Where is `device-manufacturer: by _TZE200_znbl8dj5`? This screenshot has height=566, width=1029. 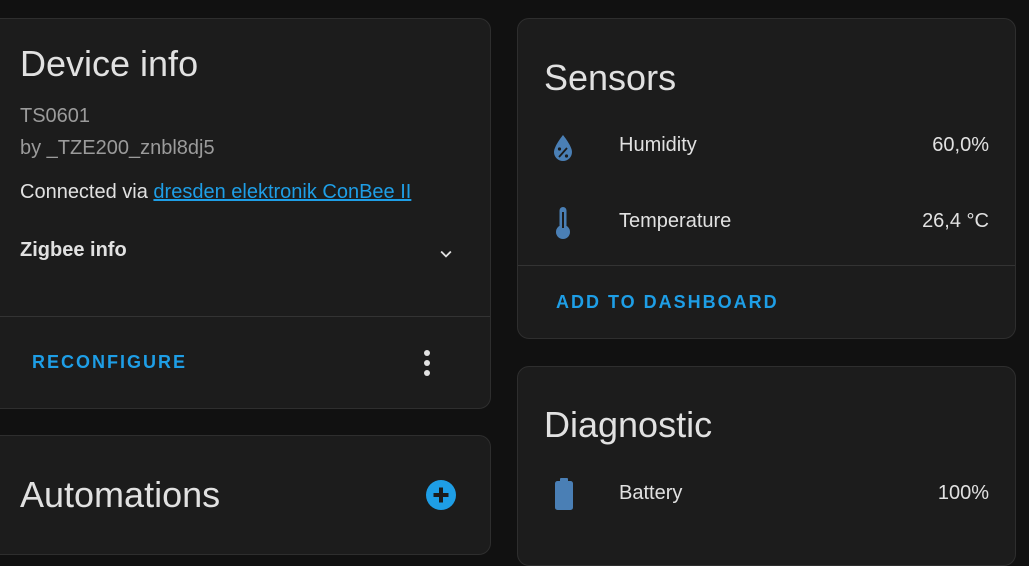
device-manufacturer: by _TZE200_znbl8dj5 is located at coordinates (117, 148).